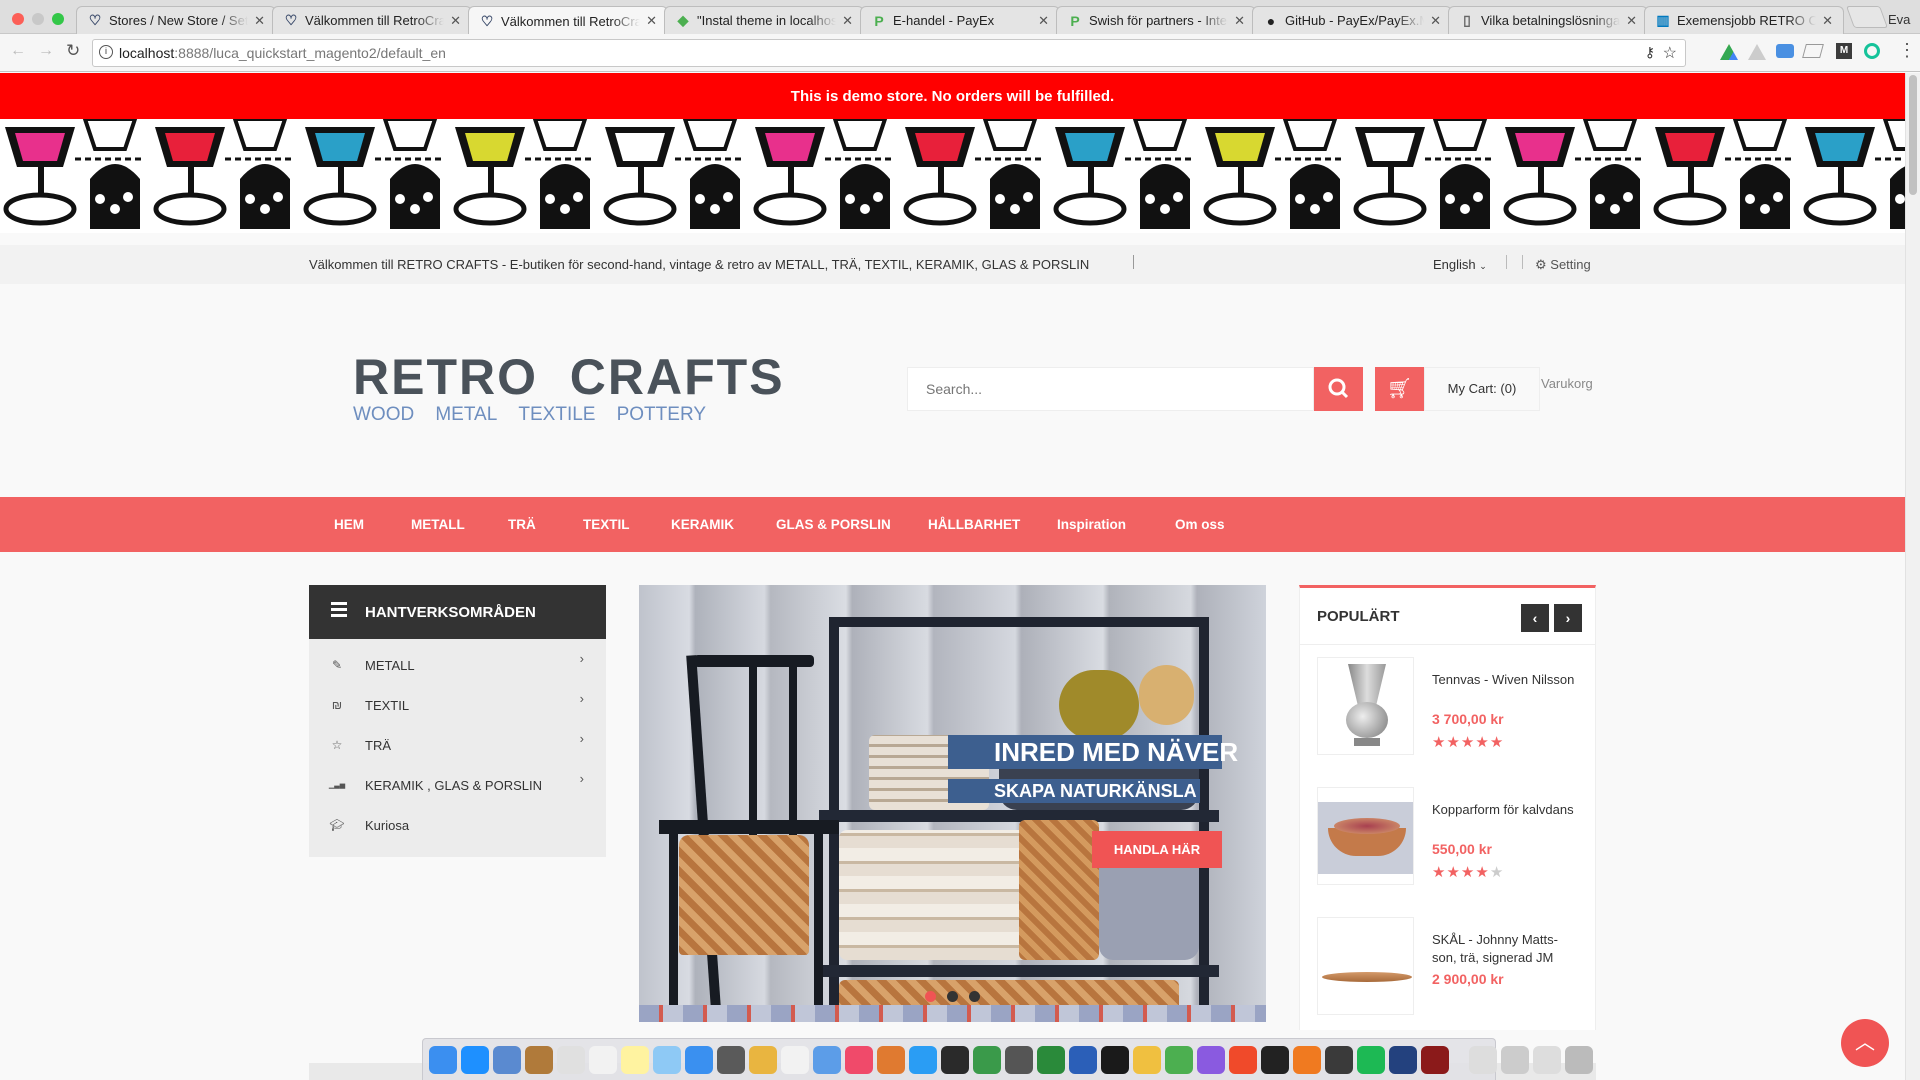 This screenshot has height=1080, width=1920. I want to click on extension-icon, so click(1785, 51).